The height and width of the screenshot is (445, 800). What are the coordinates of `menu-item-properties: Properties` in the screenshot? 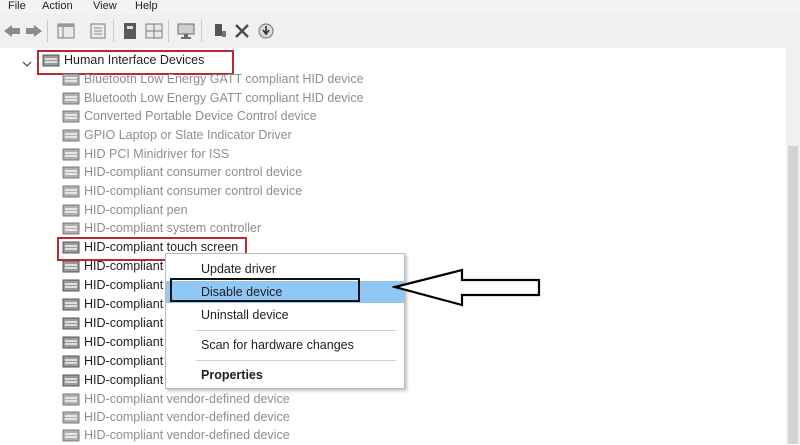 It's located at (285, 375).